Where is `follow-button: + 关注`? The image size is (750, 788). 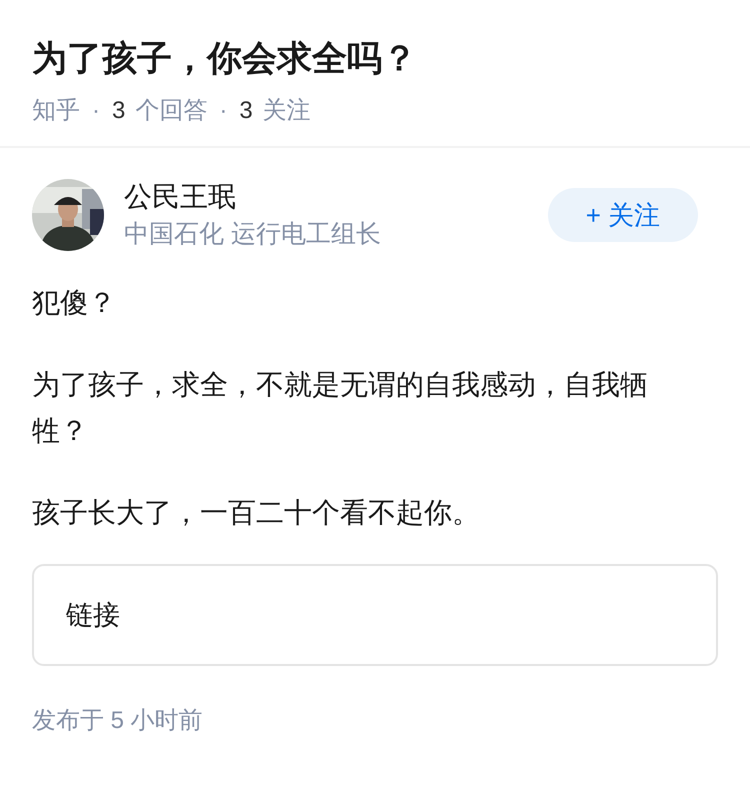 follow-button: + 关注 is located at coordinates (623, 215).